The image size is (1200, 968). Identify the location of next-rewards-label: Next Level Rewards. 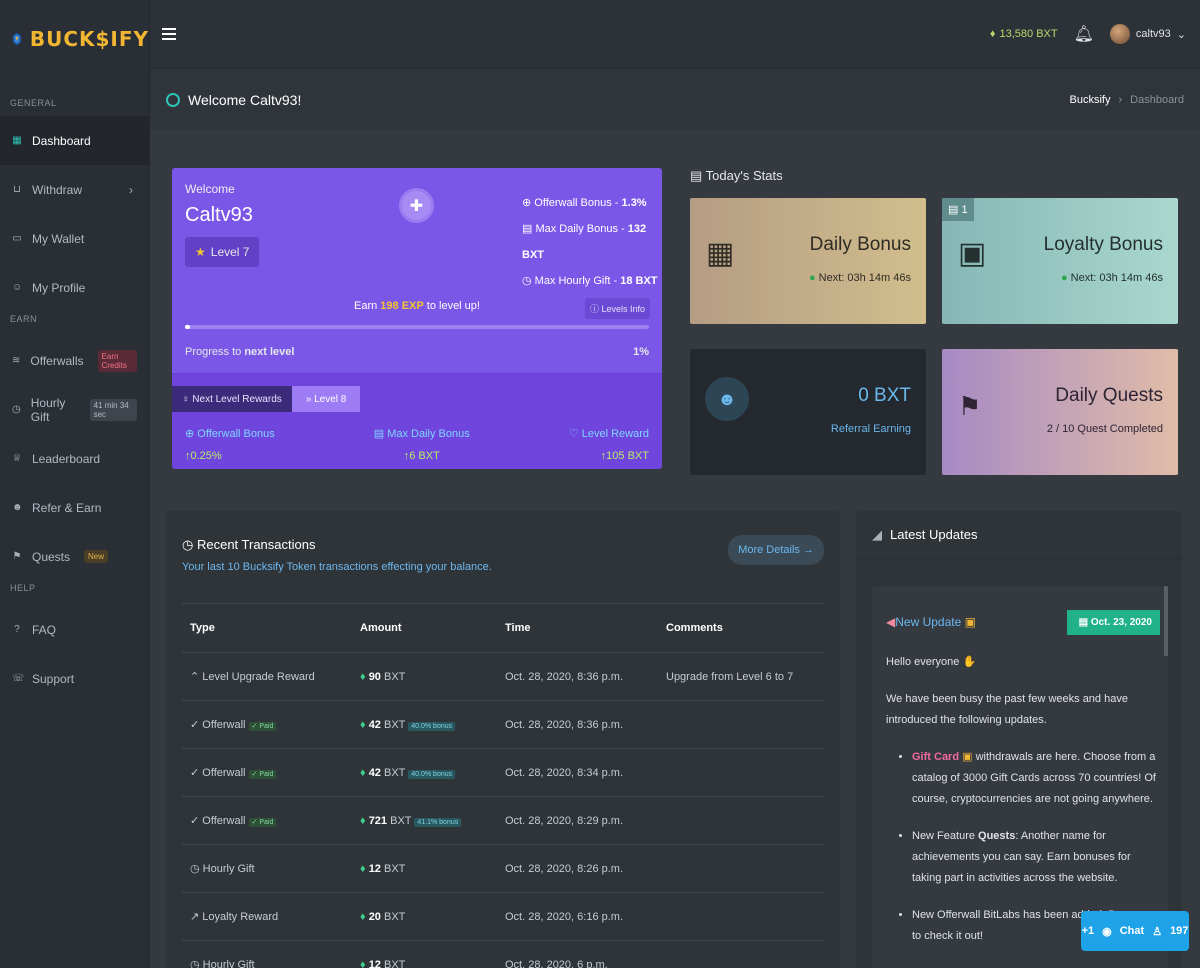
(237, 399).